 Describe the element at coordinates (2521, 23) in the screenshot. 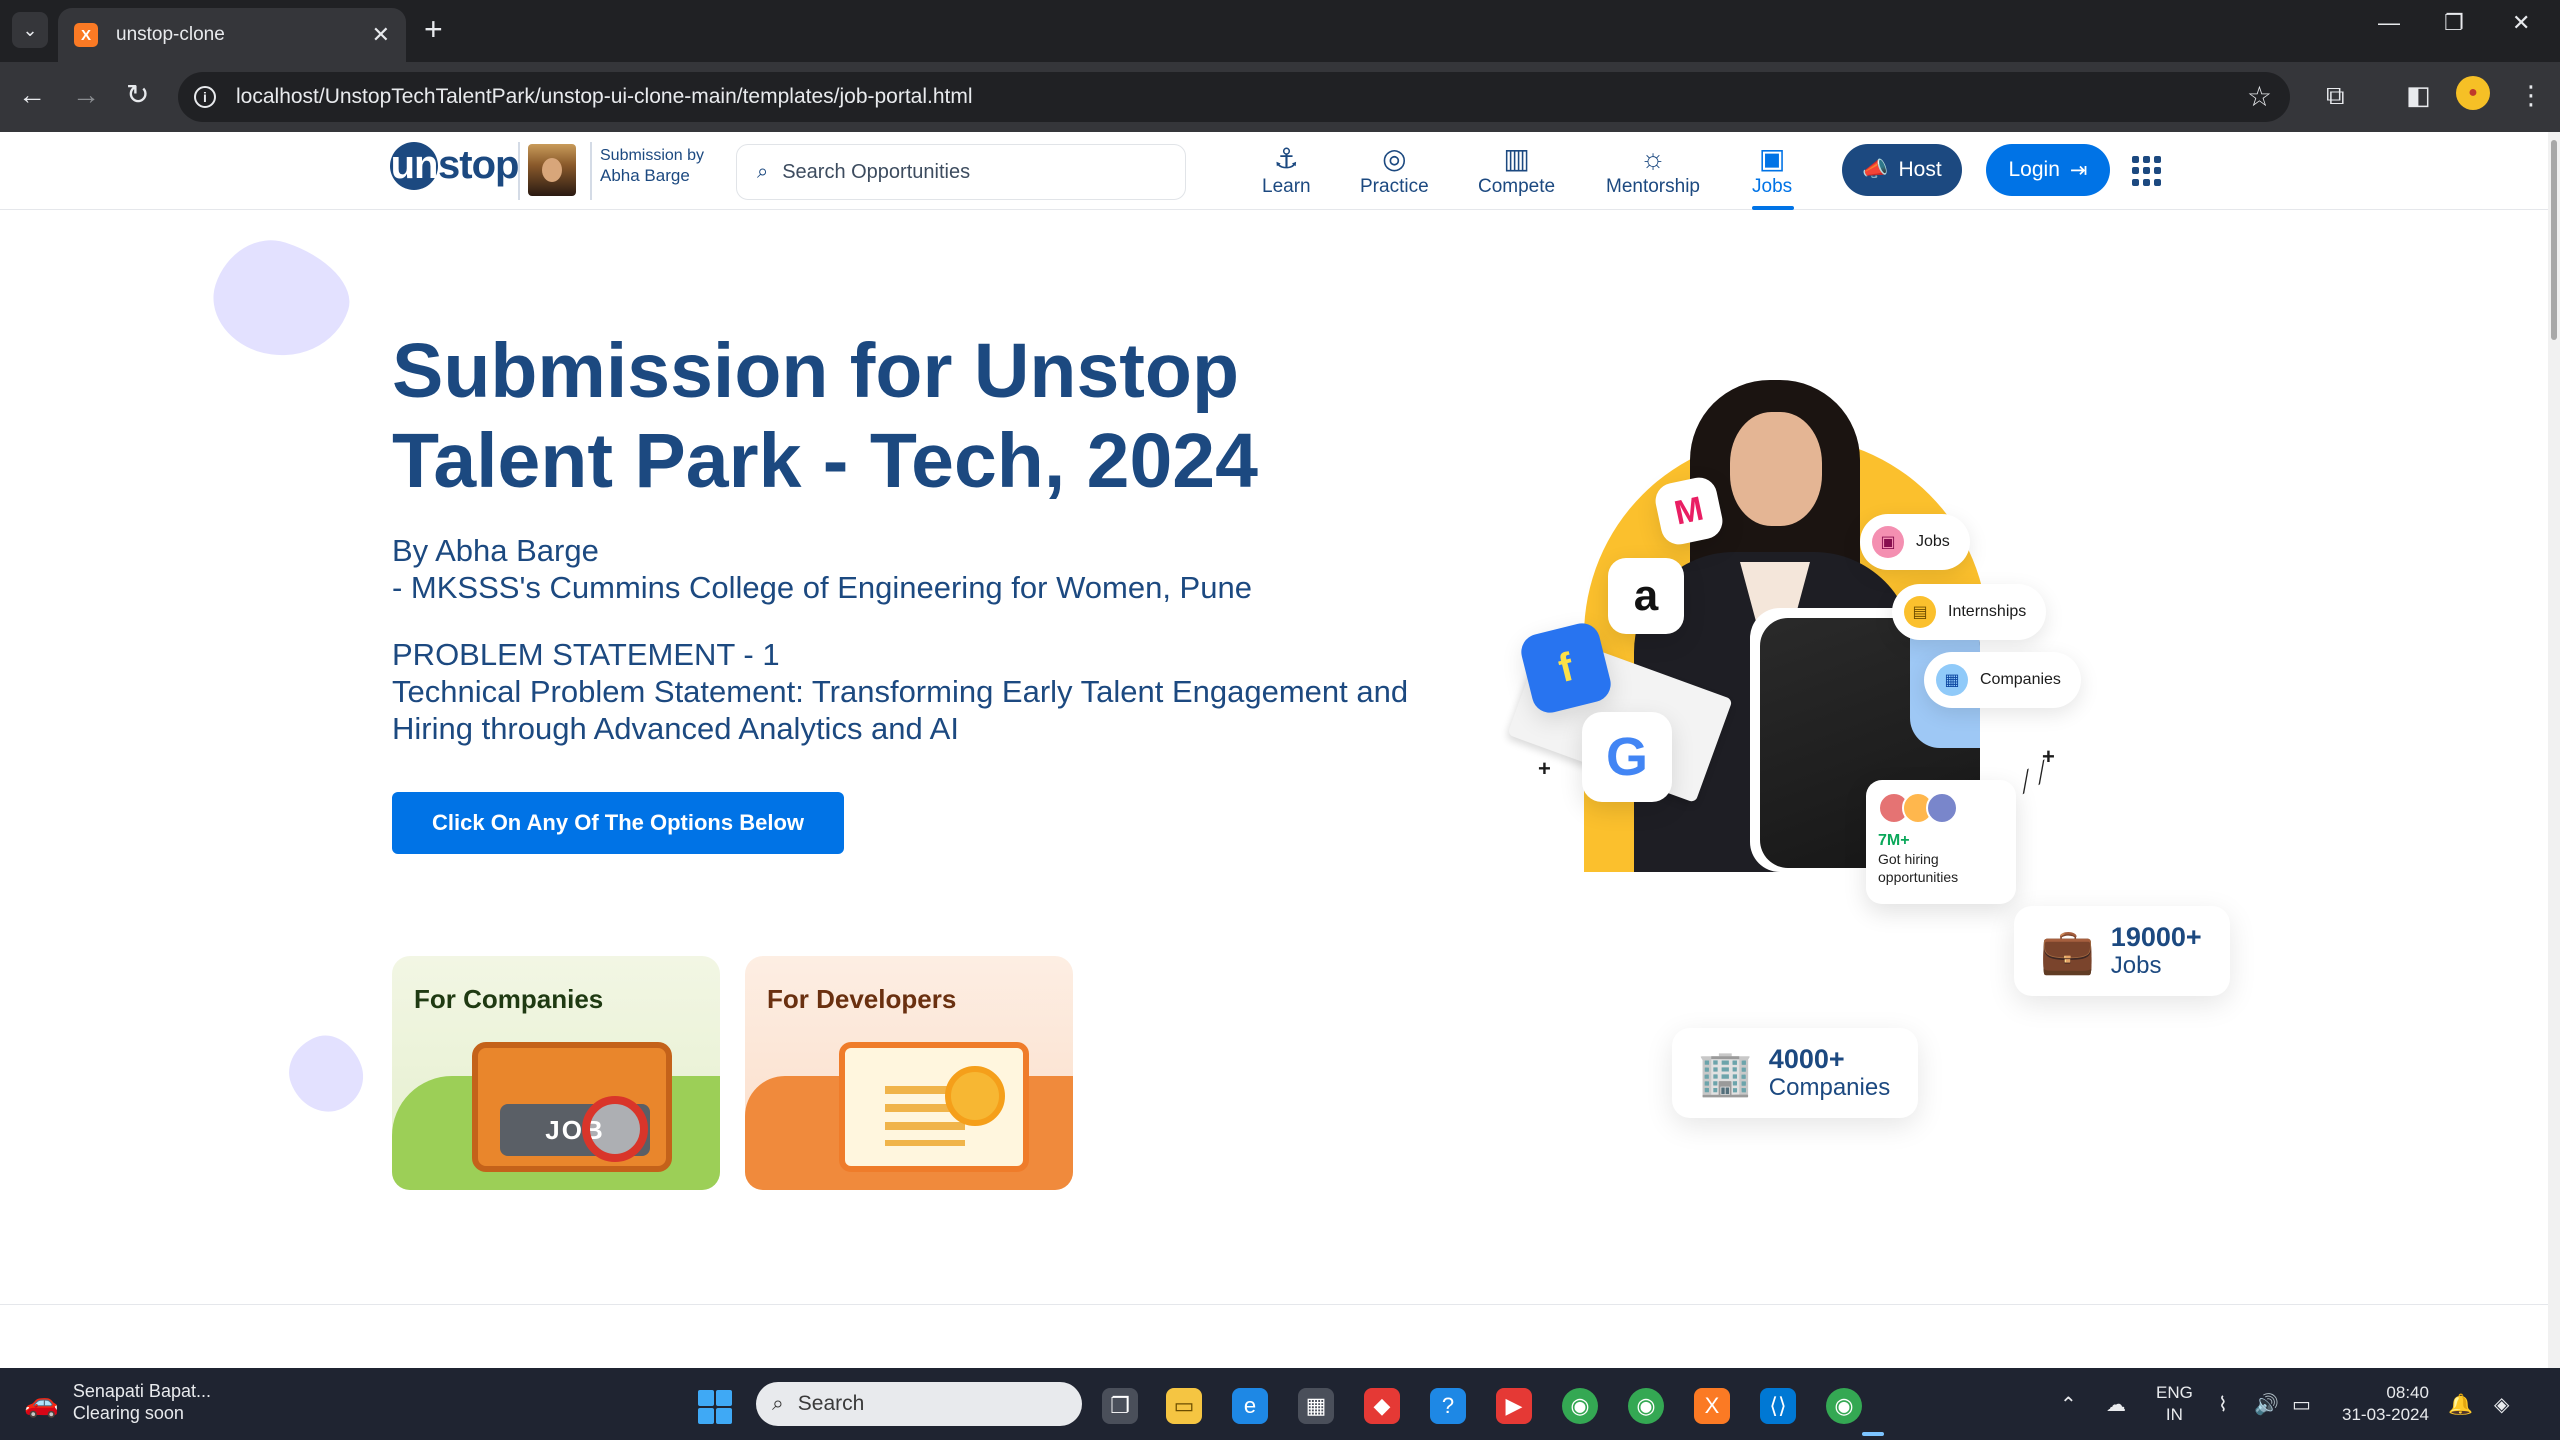

I see `window-close-icon: ✕` at that location.